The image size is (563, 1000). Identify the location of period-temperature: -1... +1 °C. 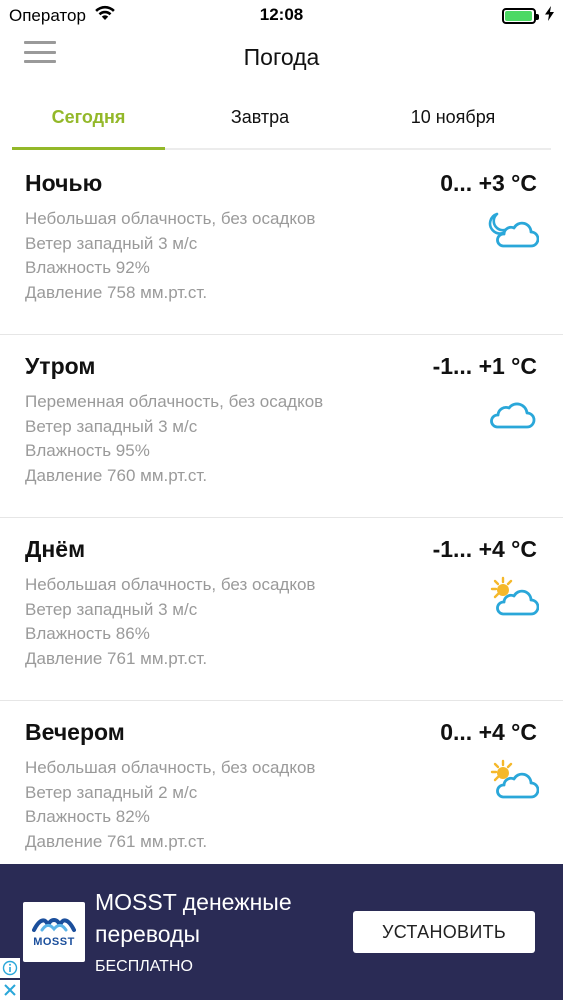
(484, 366).